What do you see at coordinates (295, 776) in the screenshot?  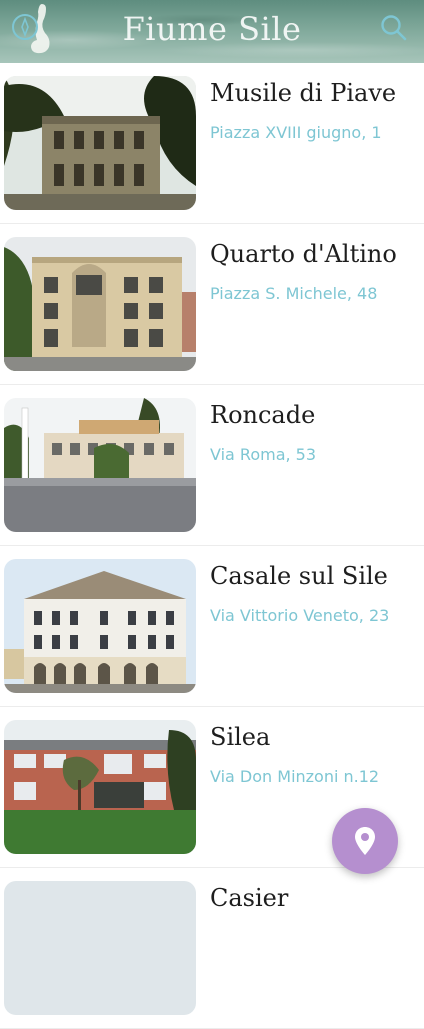 I see `town-address: Via Don Minzoni n.12` at bounding box center [295, 776].